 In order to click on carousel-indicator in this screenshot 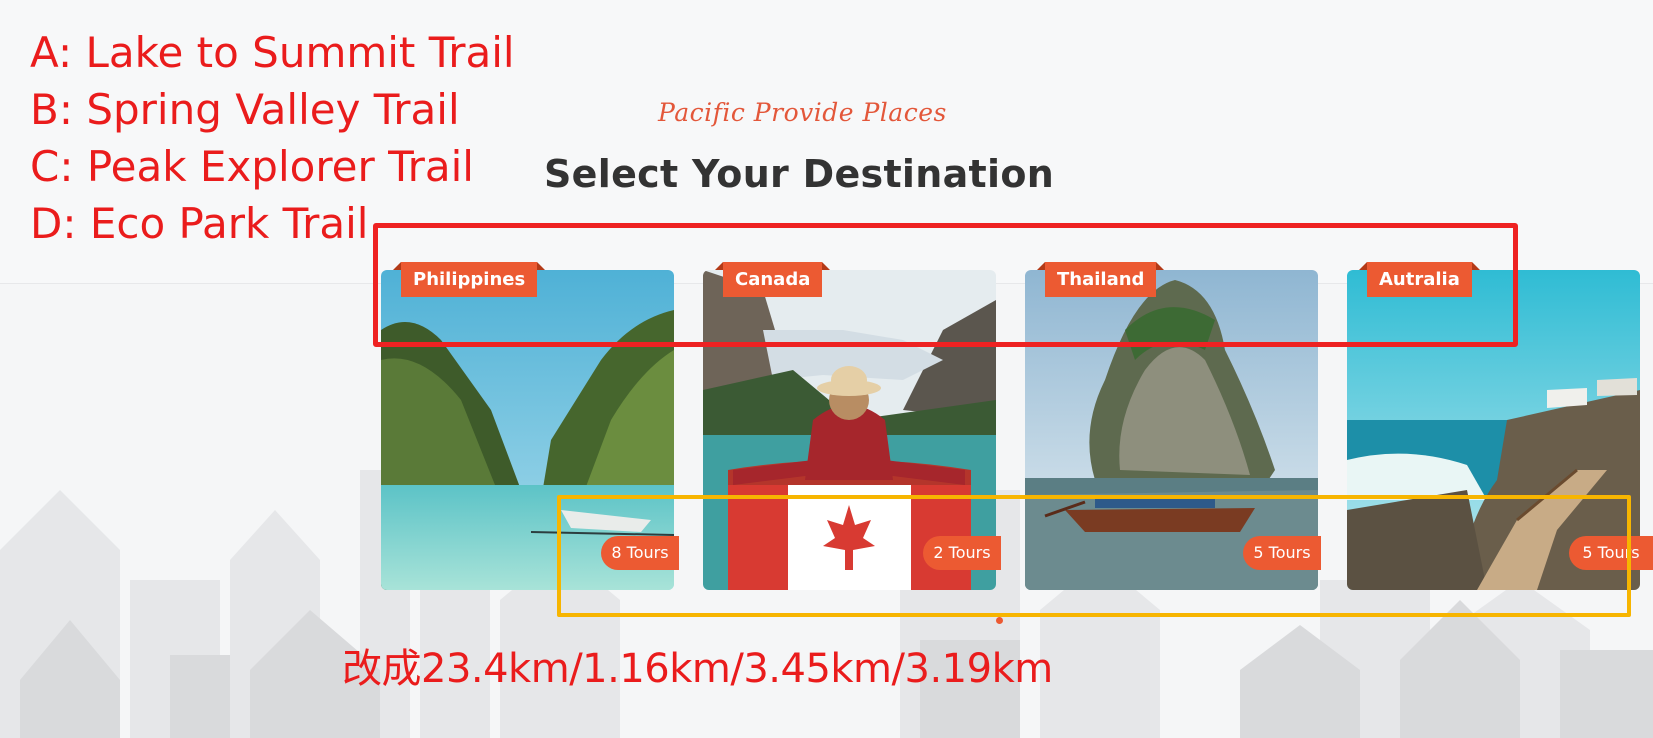, I will do `click(999, 620)`.